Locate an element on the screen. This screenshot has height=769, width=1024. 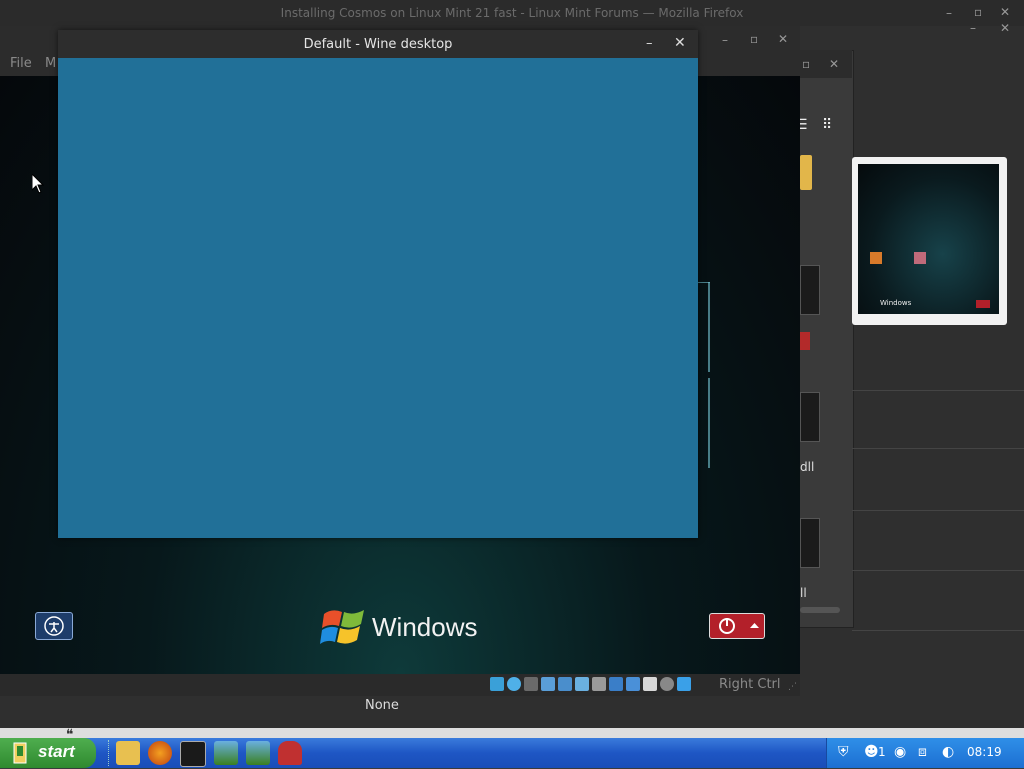
wine-minimize-button: – is located at coordinates (649, 43).